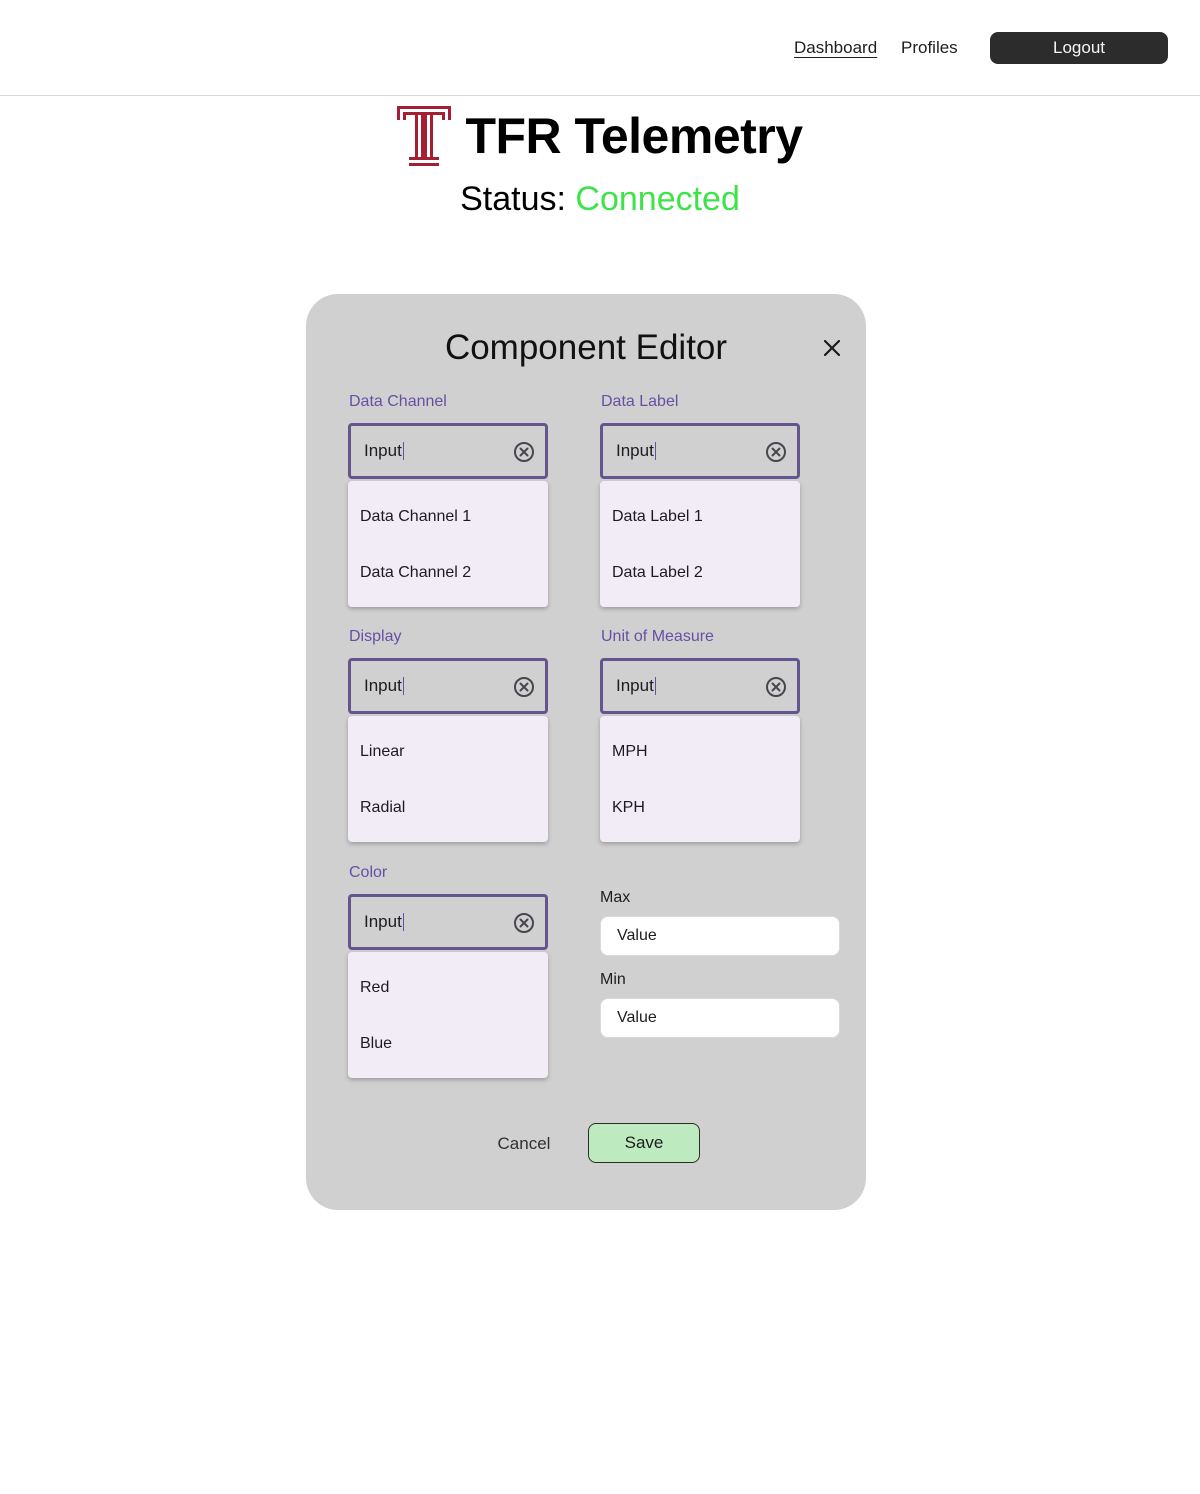 The width and height of the screenshot is (1200, 1494). What do you see at coordinates (448, 517) in the screenshot?
I see `menu-item: Data Channel 1` at bounding box center [448, 517].